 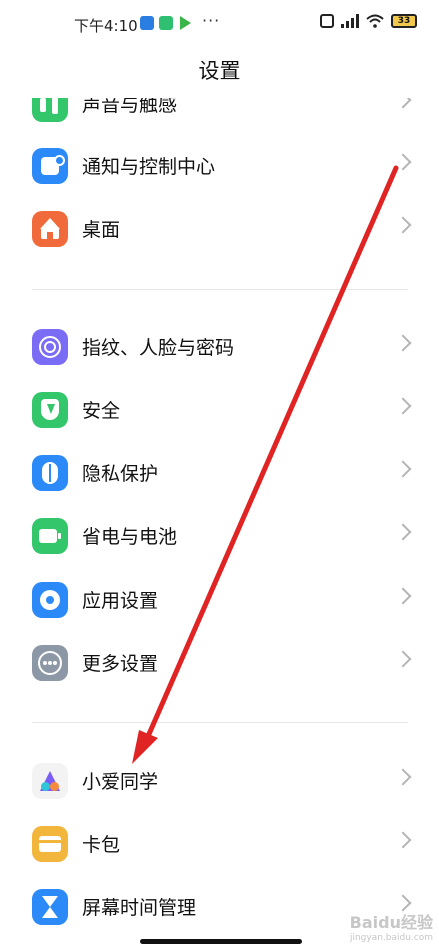 I want to click on battery-indicator: 33, so click(x=404, y=21).